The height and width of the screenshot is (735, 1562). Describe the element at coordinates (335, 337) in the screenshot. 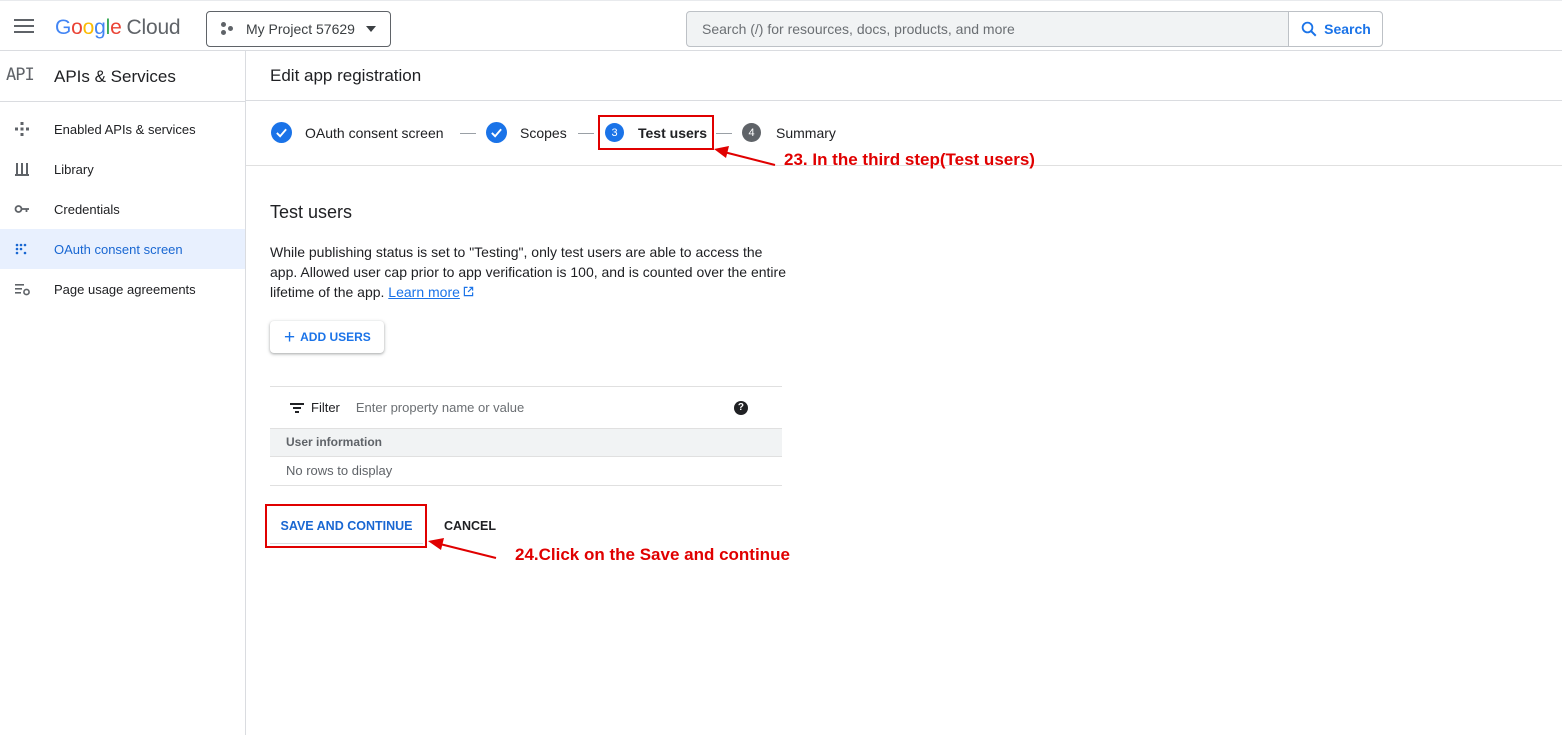

I see `add-users-label: ADD USERS` at that location.